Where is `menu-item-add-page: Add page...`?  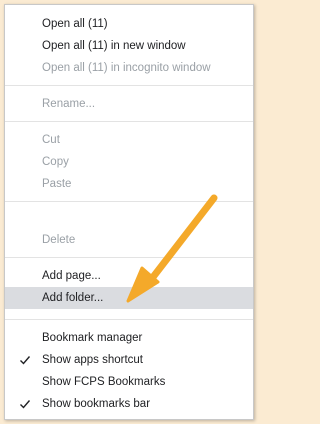 menu-item-add-page: Add page... is located at coordinates (129, 276).